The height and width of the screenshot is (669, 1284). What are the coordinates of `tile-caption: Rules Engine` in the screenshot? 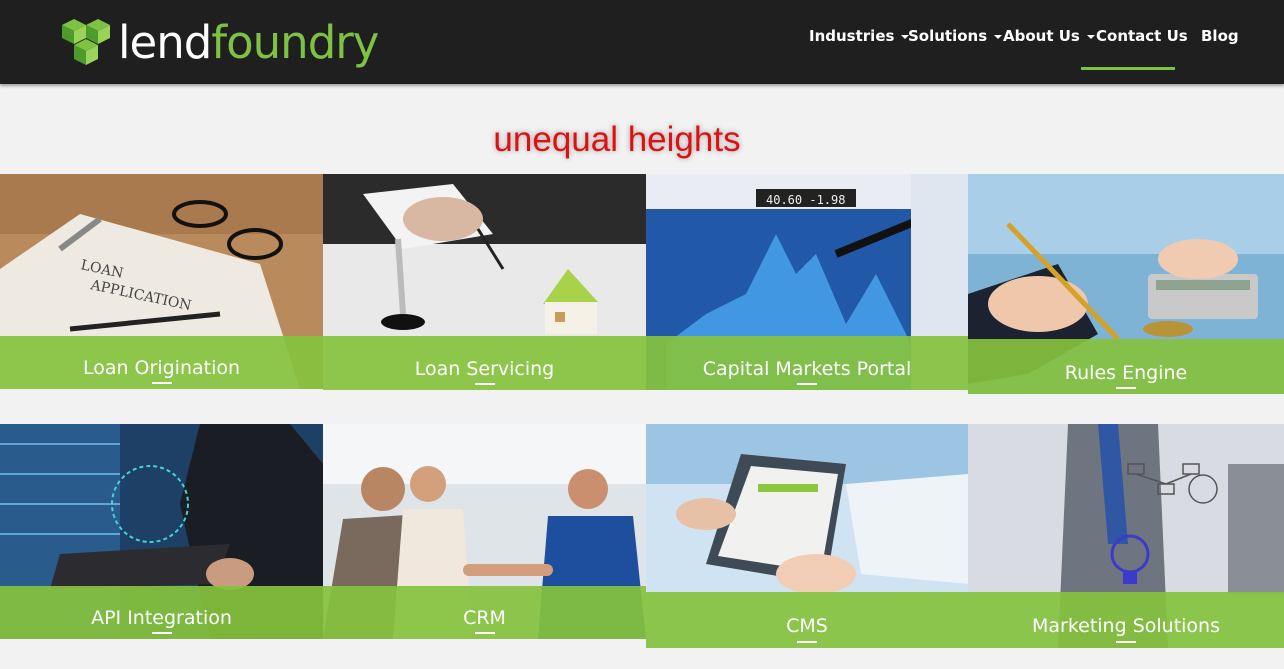 It's located at (1126, 366).